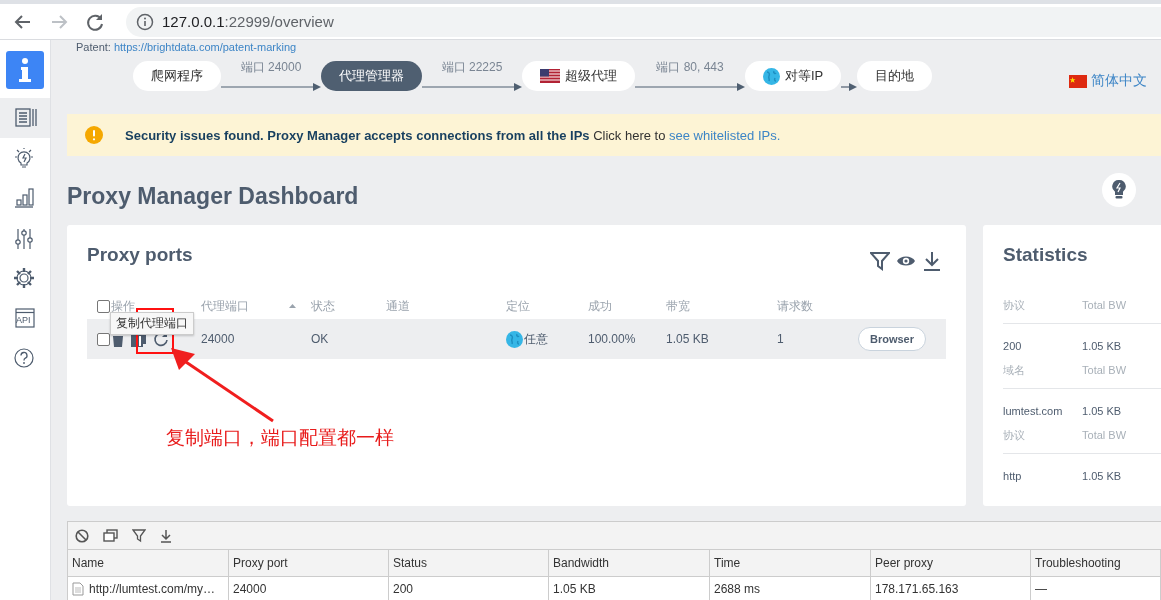 The height and width of the screenshot is (600, 1161). I want to click on list-icon, so click(25, 118).